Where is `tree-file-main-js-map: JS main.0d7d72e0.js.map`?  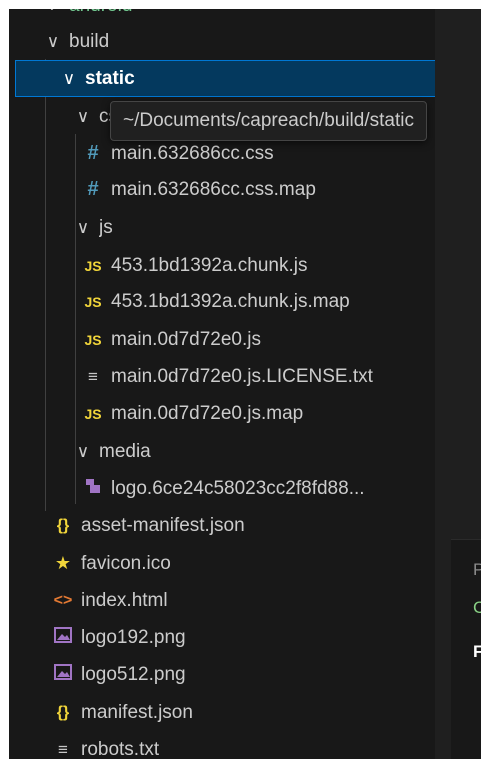
tree-file-main-js-map: JS main.0d7d72e0.js.map is located at coordinates (222, 413).